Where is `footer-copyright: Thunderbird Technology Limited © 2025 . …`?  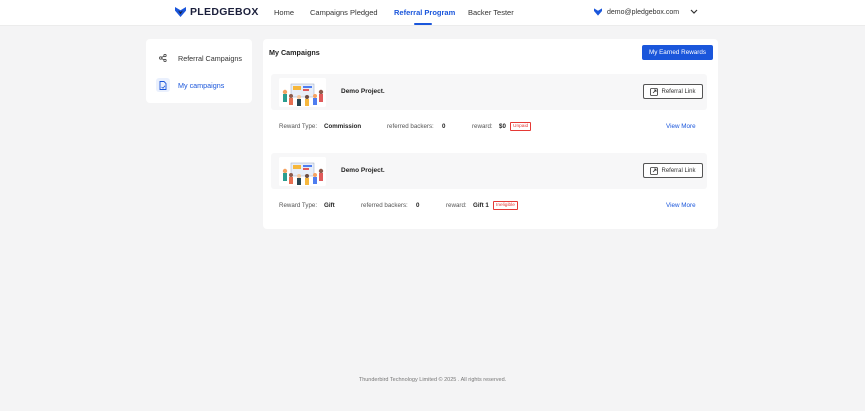 footer-copyright: Thunderbird Technology Limited © 2025 . … is located at coordinates (432, 380).